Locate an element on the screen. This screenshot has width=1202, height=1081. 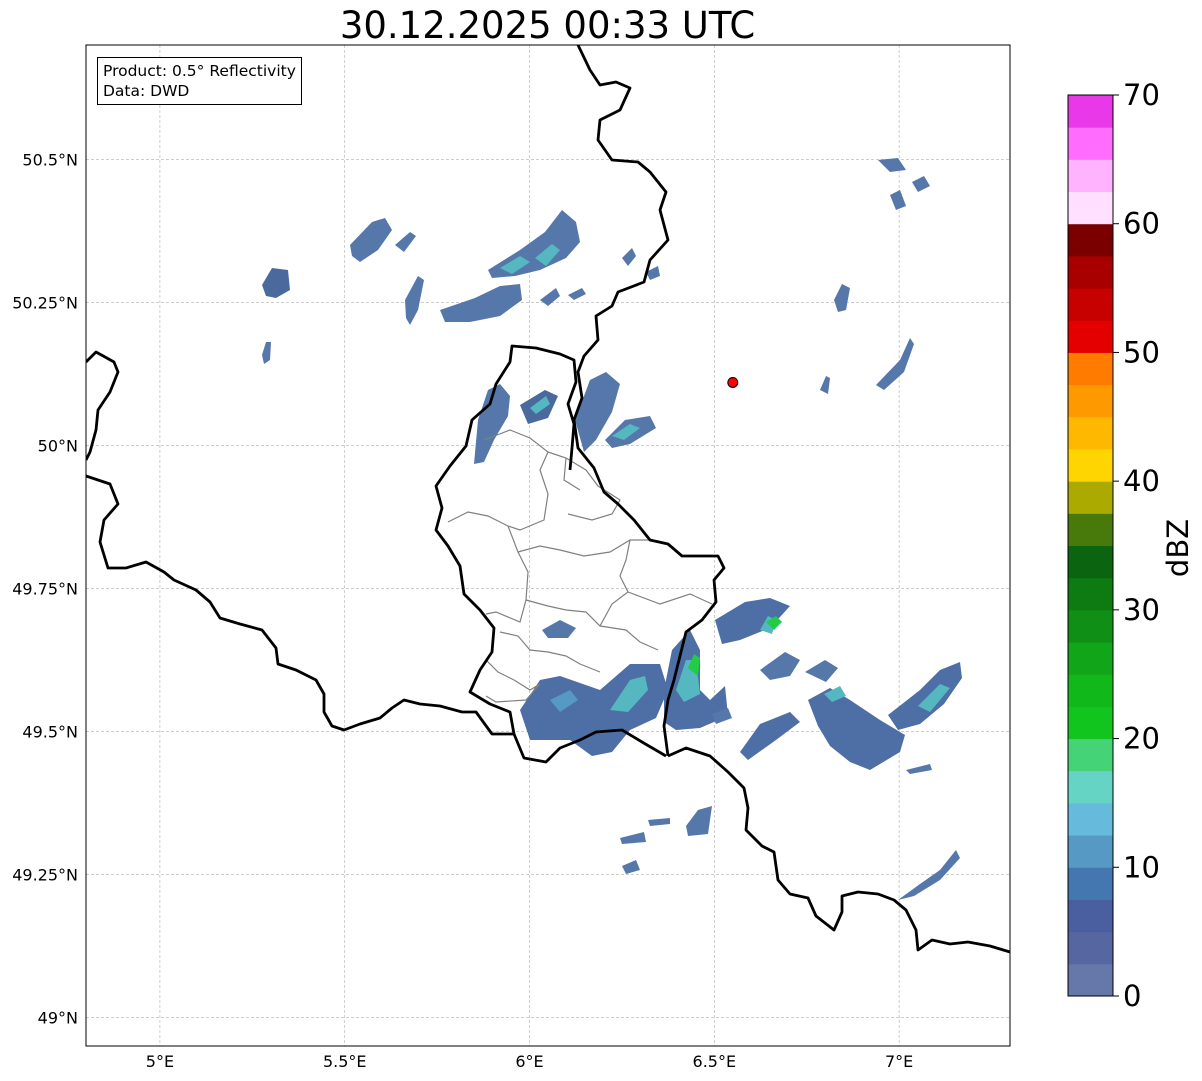
colorbar-title: dBZ is located at coordinates (1178, 548).